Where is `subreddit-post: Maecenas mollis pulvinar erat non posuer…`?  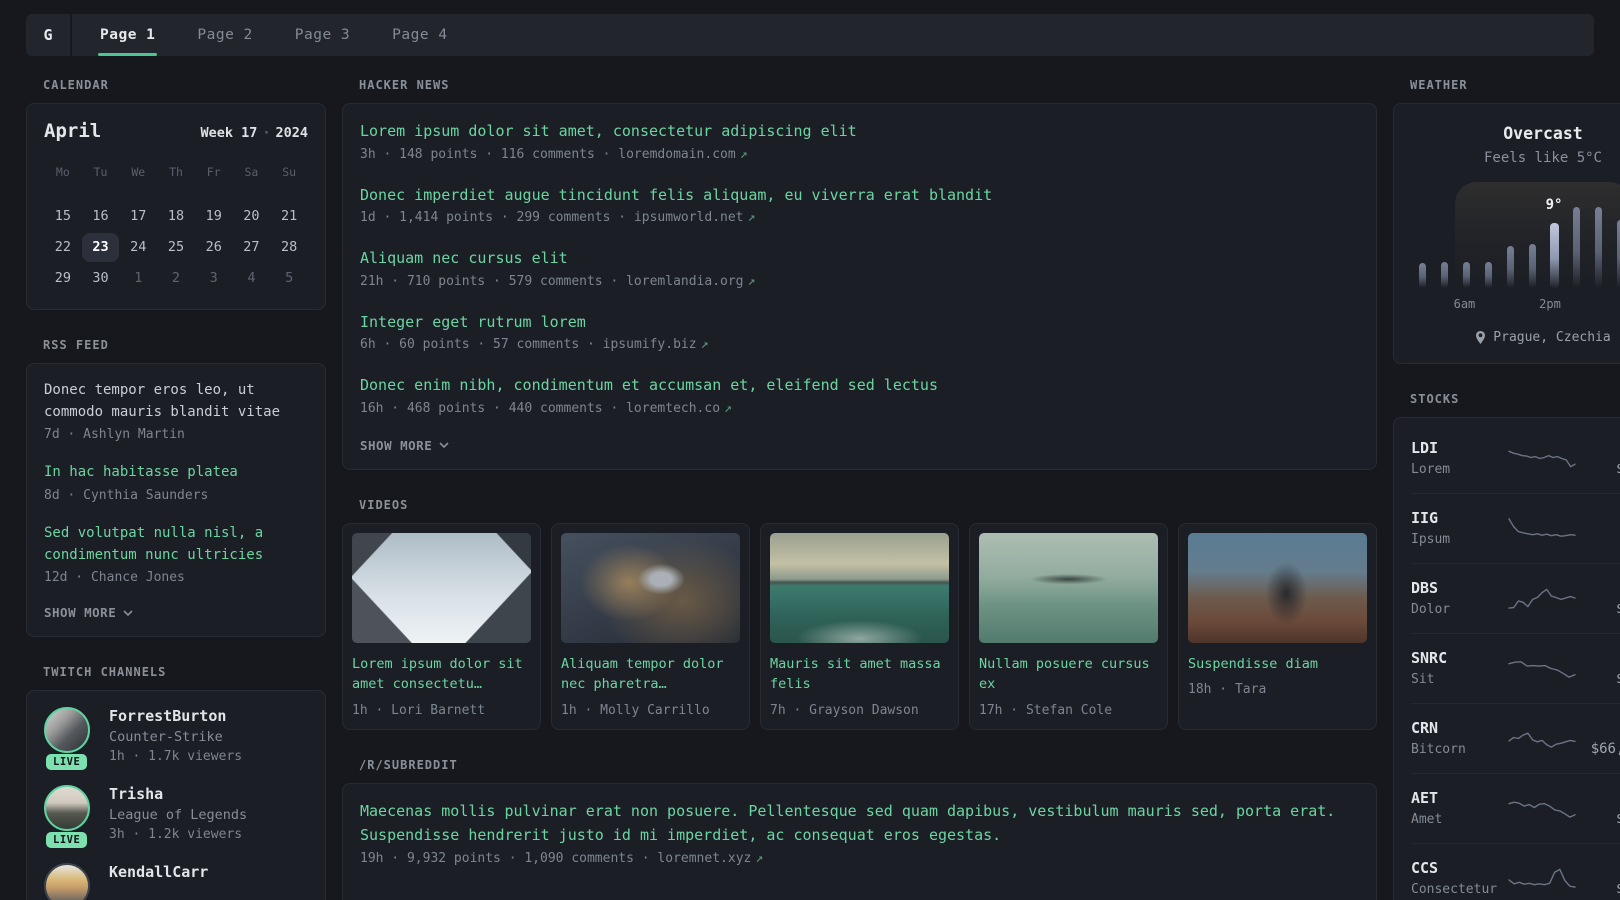 subreddit-post: Maecenas mollis pulvinar erat non posuer… is located at coordinates (859, 833).